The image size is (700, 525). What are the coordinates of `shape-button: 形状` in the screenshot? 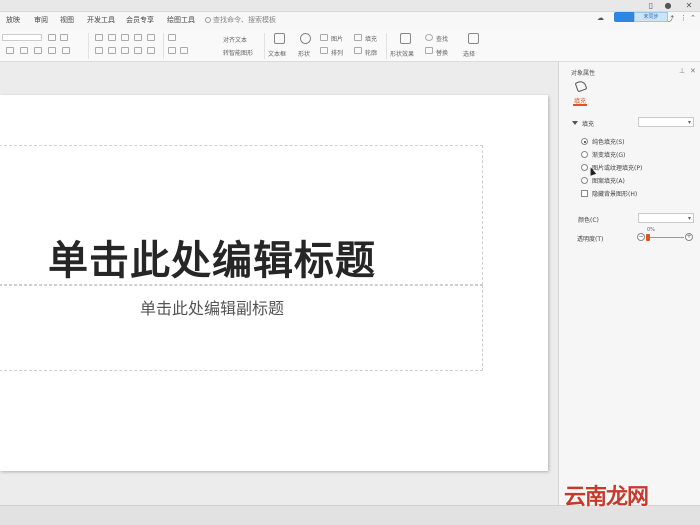 It's located at (304, 53).